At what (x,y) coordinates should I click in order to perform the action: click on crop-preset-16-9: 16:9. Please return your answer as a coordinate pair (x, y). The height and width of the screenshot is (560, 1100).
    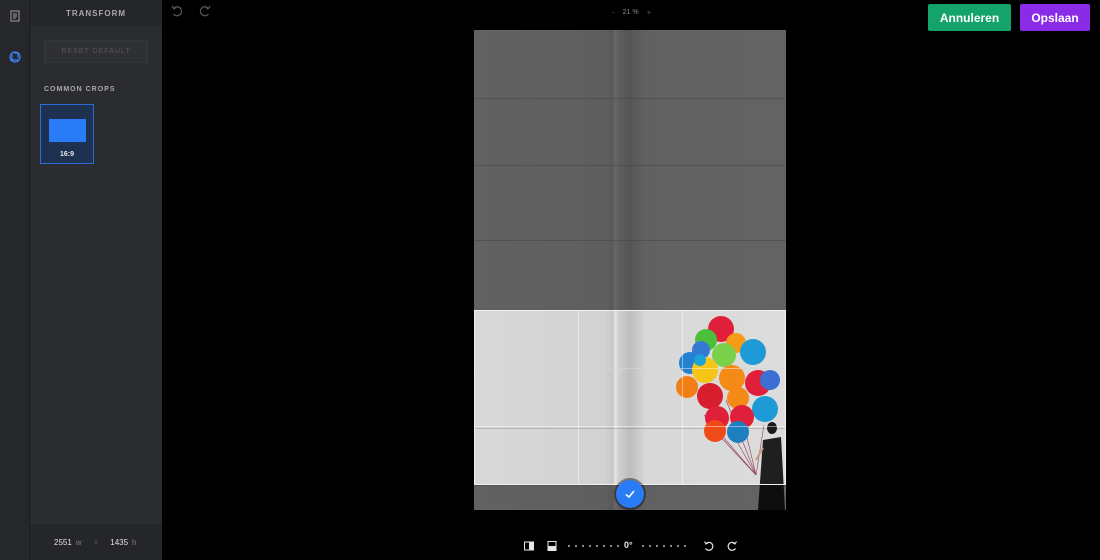
    Looking at the image, I should click on (67, 134).